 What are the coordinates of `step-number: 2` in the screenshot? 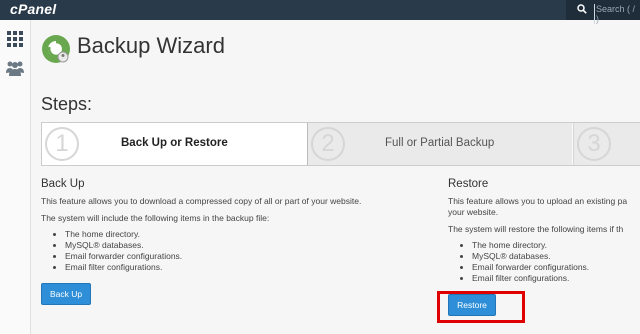 It's located at (328, 144).